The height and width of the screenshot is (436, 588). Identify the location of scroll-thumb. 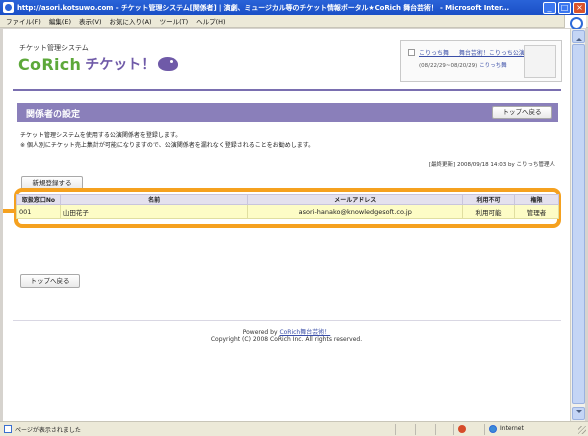
(578, 224).